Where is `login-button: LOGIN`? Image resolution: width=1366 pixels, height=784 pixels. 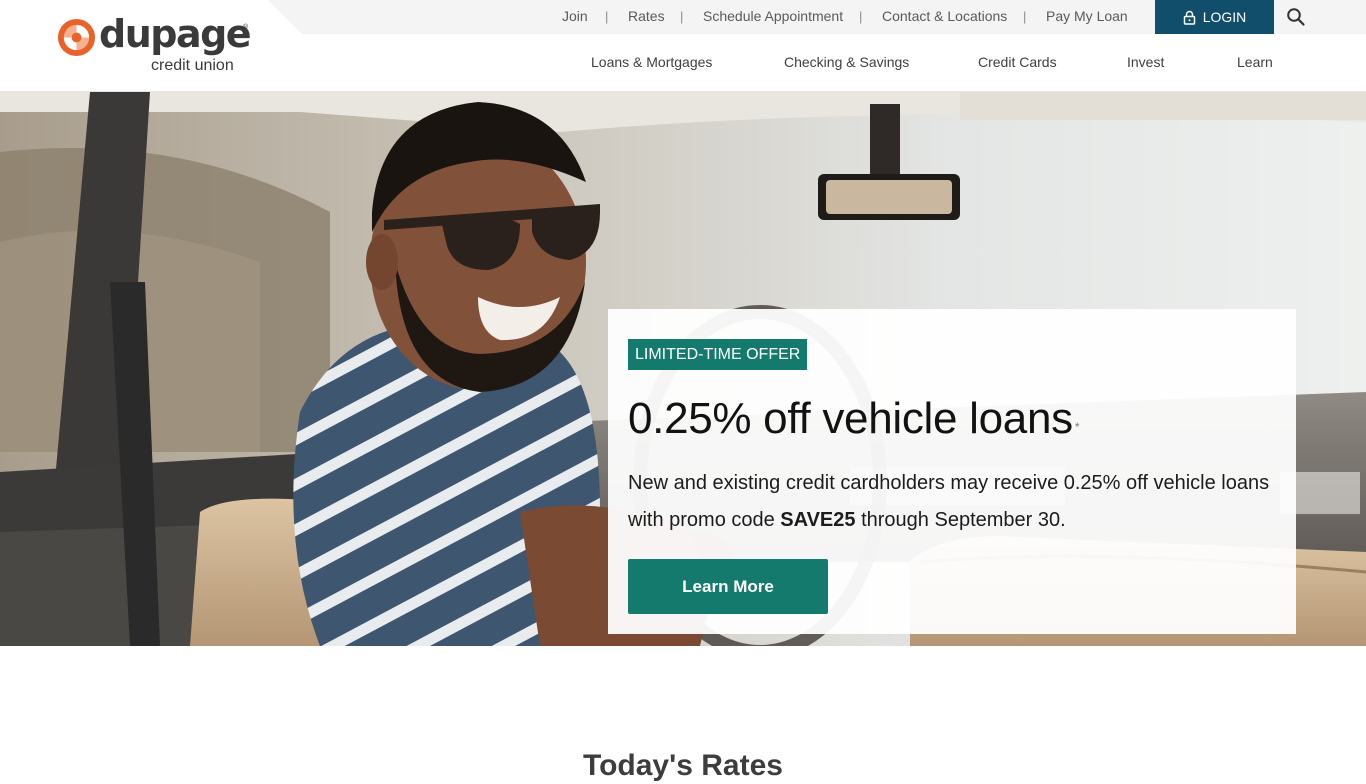
login-button: LOGIN is located at coordinates (1214, 17).